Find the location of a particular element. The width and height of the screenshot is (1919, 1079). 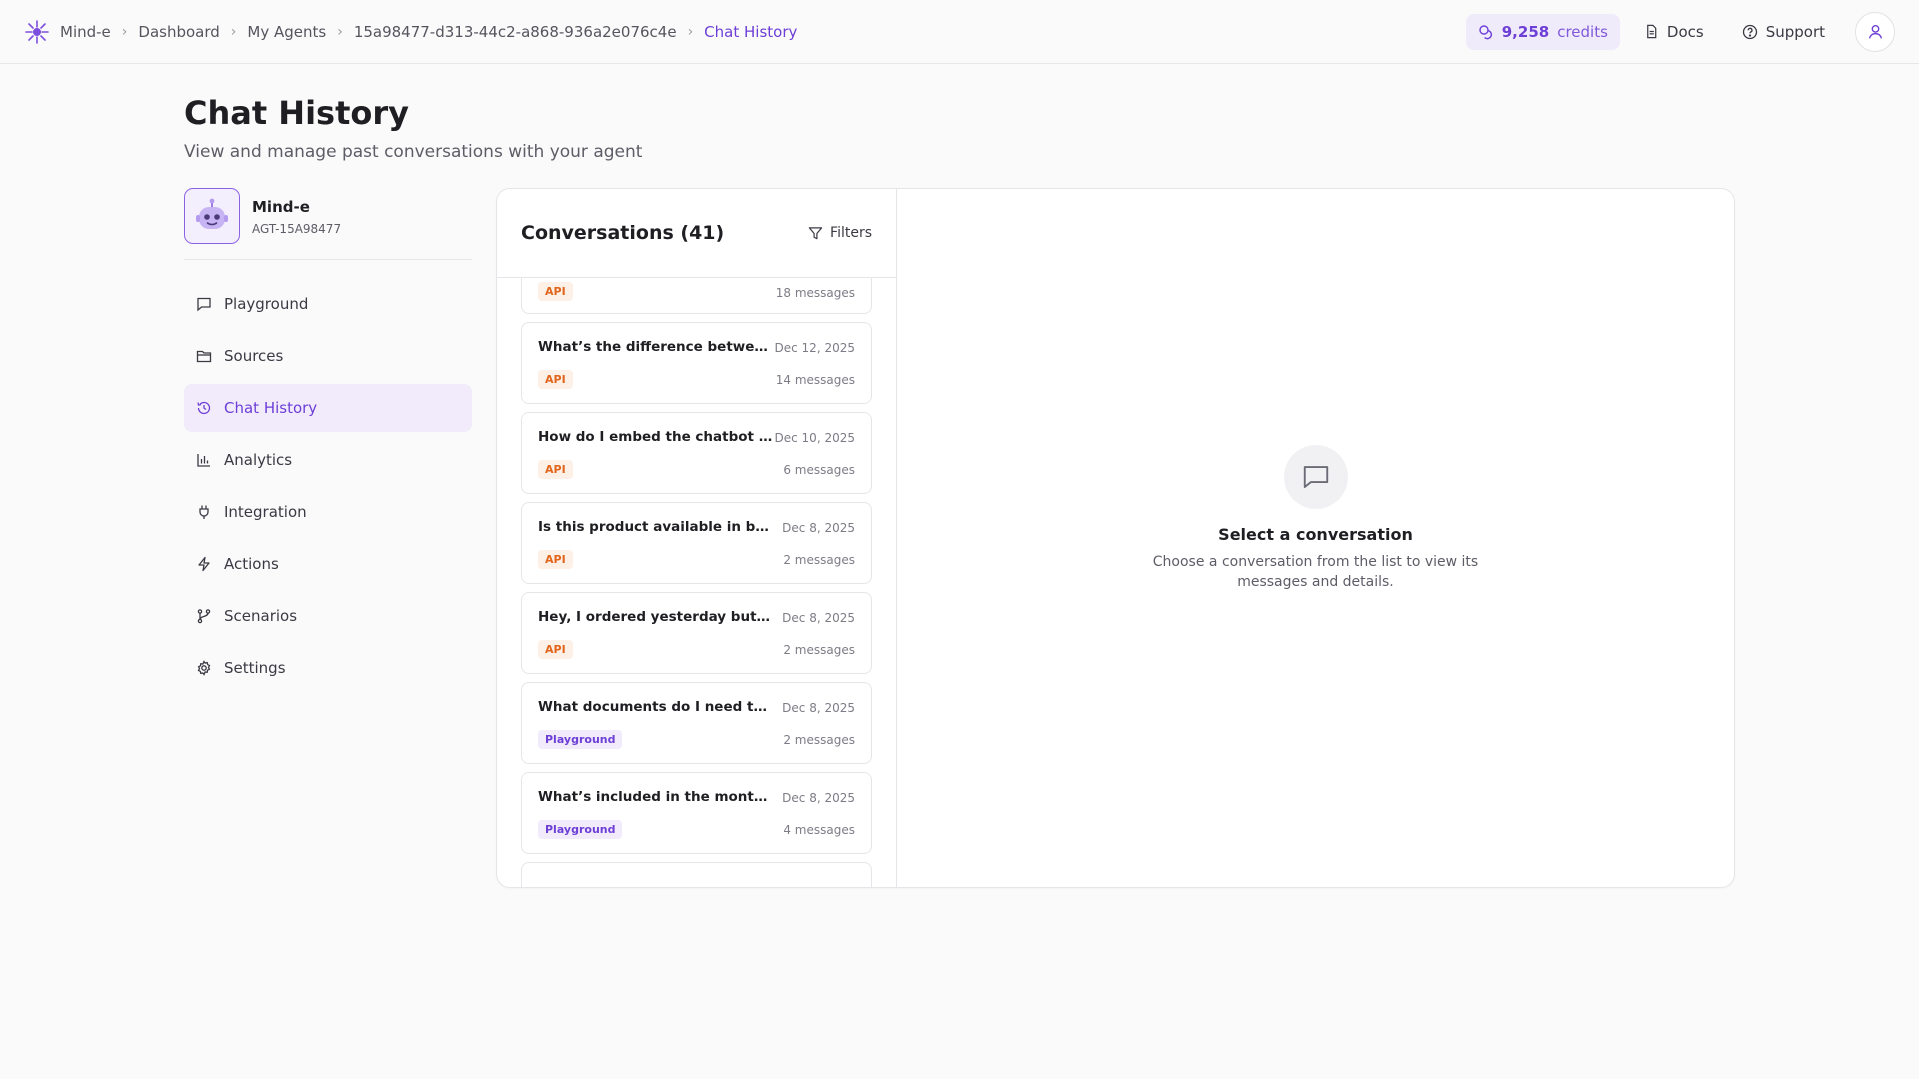

message-count: 4 messages is located at coordinates (819, 830).